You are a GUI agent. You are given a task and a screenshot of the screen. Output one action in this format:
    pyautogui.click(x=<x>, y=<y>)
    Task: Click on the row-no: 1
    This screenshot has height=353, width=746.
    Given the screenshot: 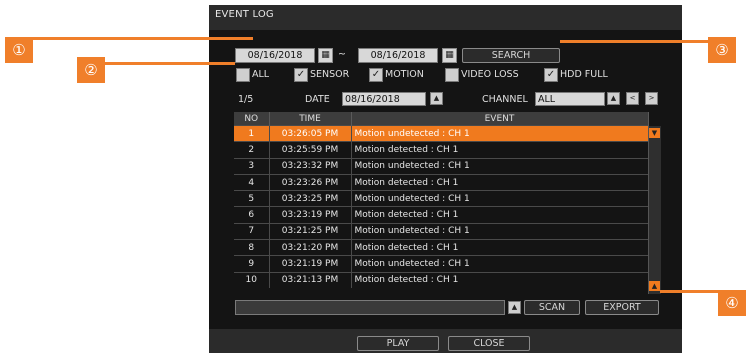 What is the action you would take?
    pyautogui.click(x=252, y=133)
    